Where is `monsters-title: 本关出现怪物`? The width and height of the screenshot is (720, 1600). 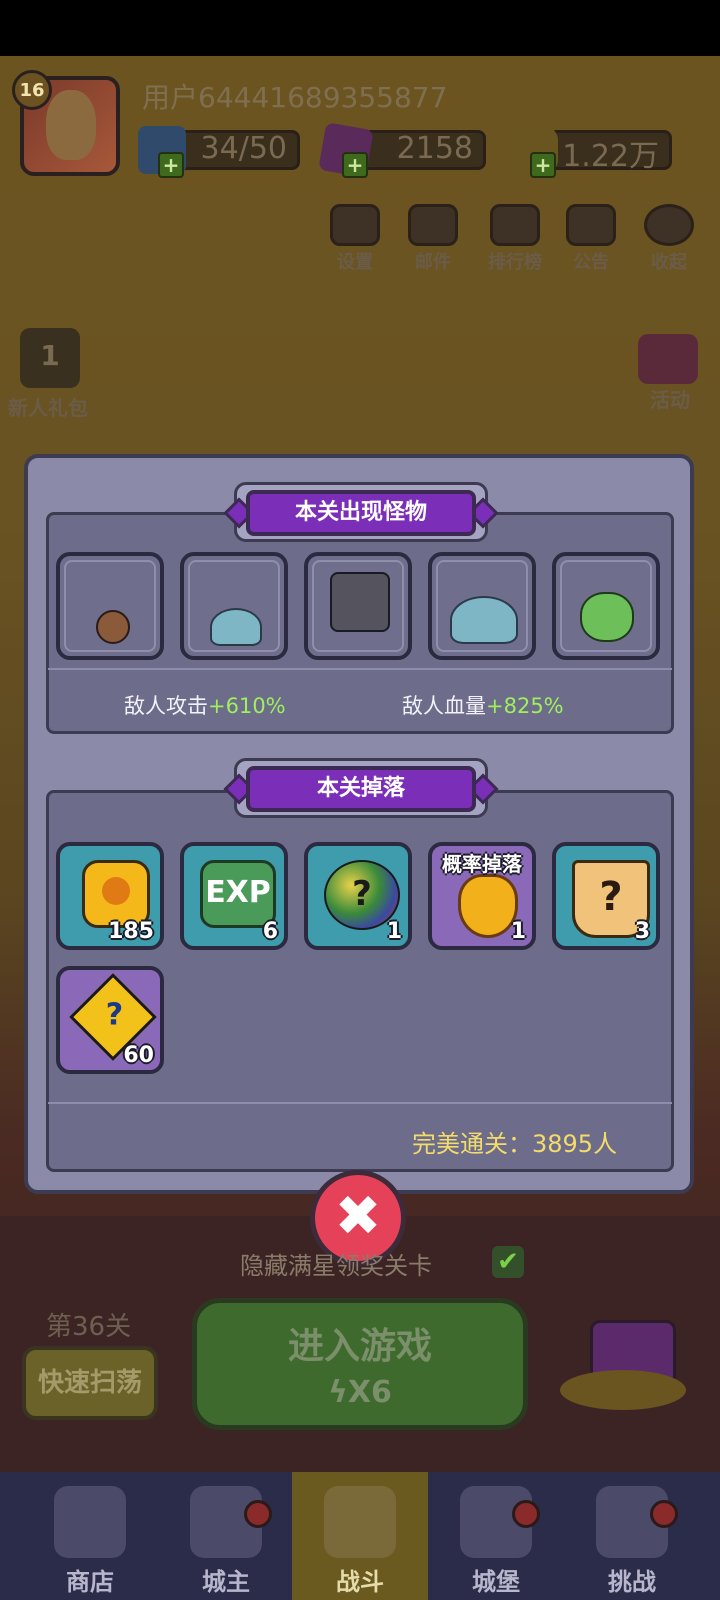
monsters-title: 本关出现怪物 is located at coordinates (361, 513).